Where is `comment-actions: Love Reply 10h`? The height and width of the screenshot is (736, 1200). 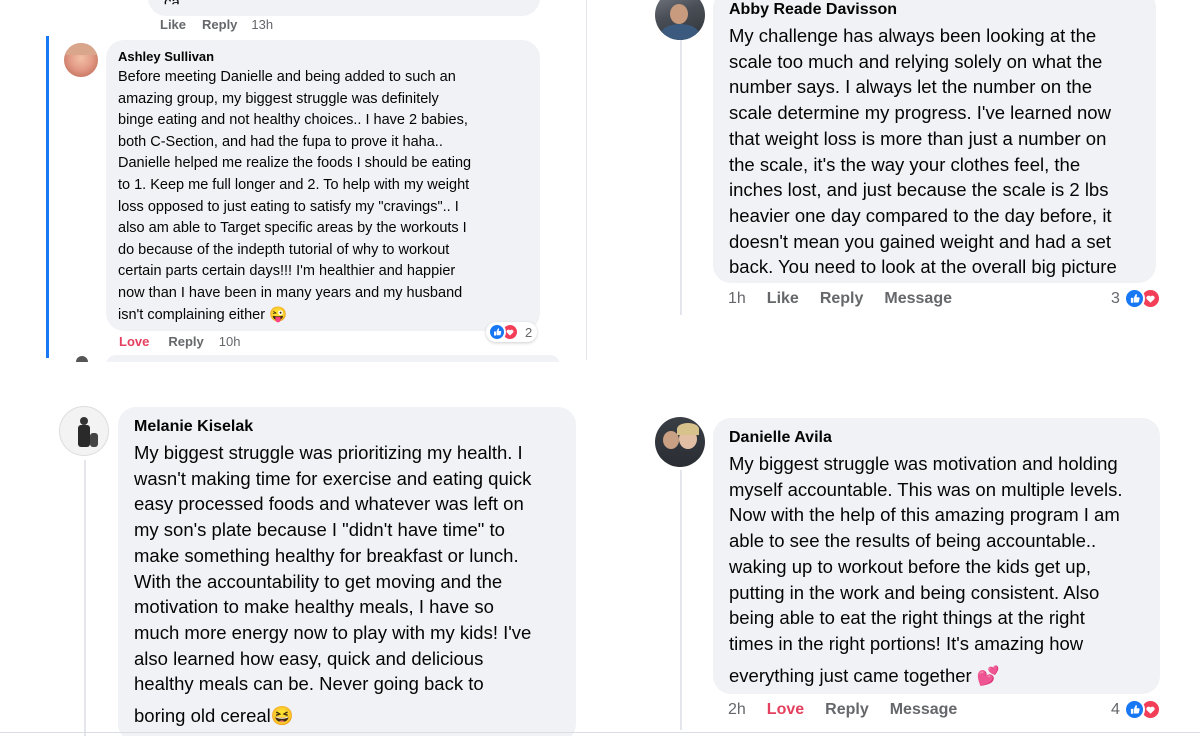
comment-actions: Love Reply 10h is located at coordinates (179, 341).